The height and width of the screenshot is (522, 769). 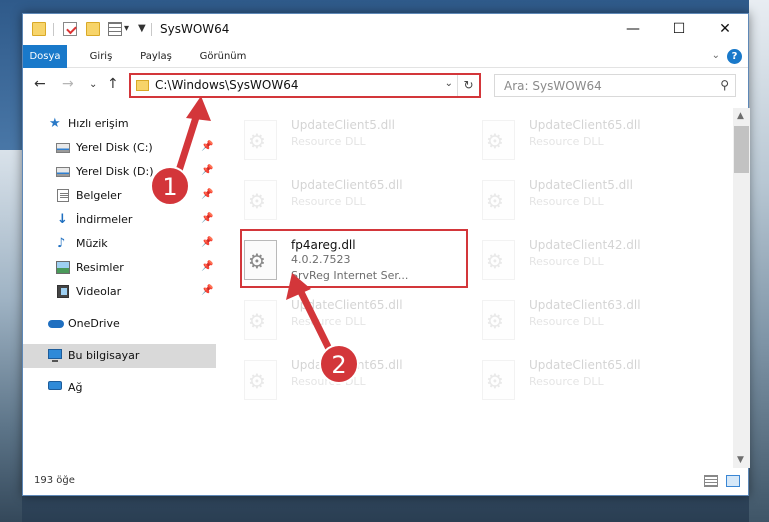 I want to click on vertical-scrollbar: ▲ ▼, so click(x=741, y=288).